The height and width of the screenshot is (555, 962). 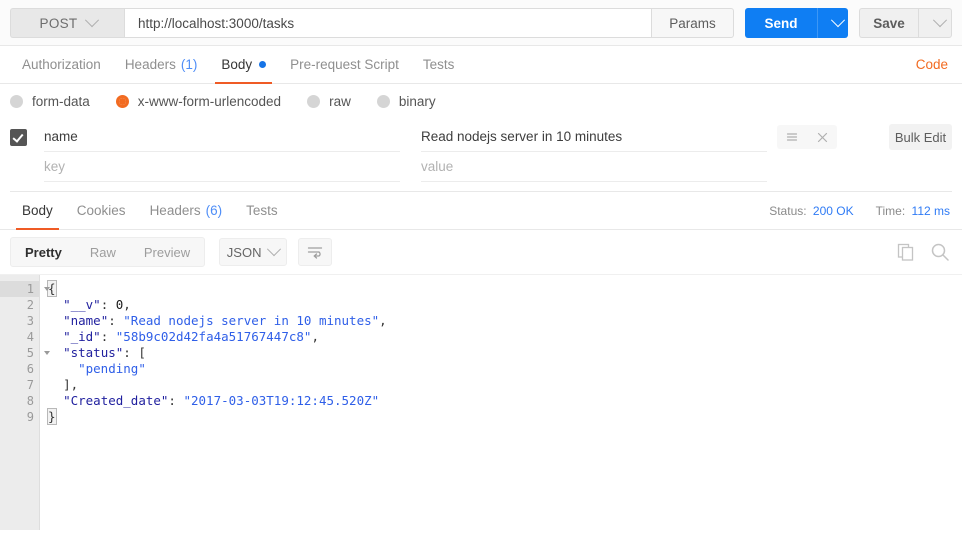 What do you see at coordinates (833, 210) in the screenshot?
I see `status-value: 200 OK` at bounding box center [833, 210].